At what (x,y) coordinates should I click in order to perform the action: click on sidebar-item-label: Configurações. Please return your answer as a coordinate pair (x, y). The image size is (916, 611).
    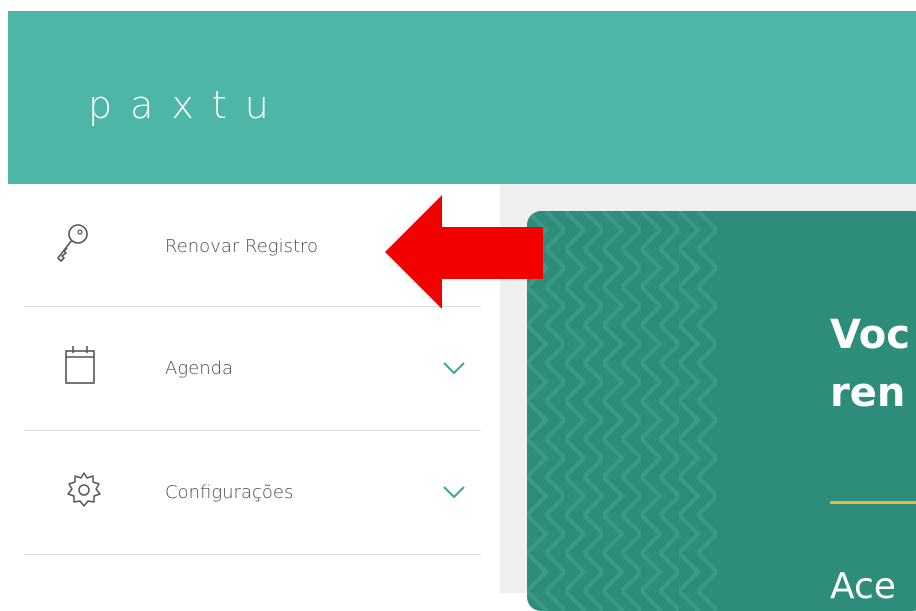
    Looking at the image, I should click on (229, 492).